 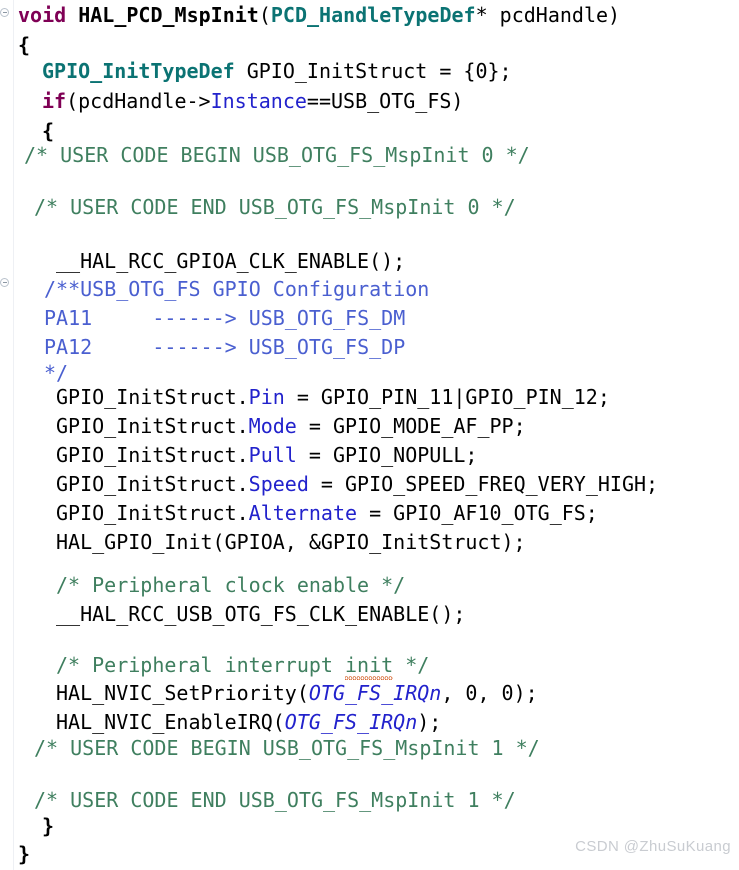 What do you see at coordinates (278, 484) in the screenshot?
I see `member-speed: Speed` at bounding box center [278, 484].